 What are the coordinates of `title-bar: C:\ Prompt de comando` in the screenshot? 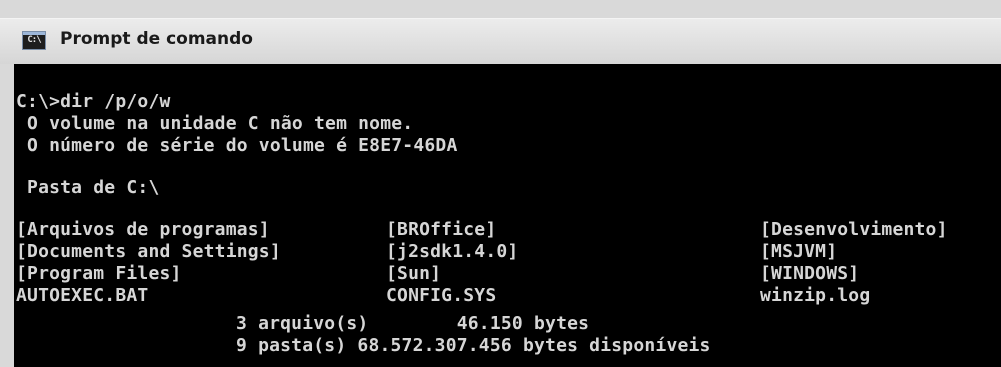 It's located at (500, 41).